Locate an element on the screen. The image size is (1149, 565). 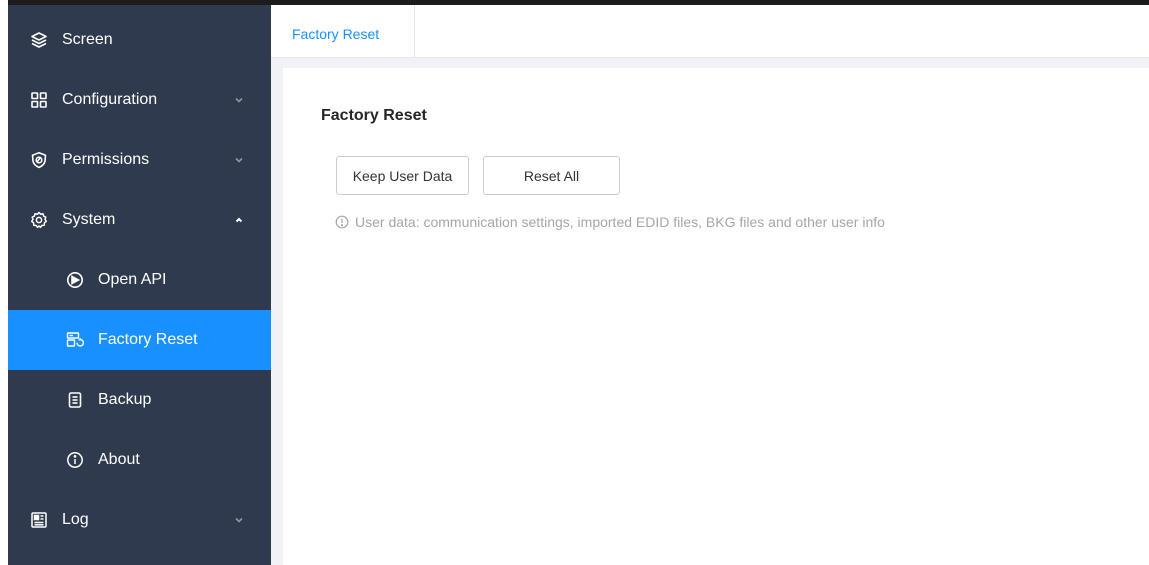
tab-bar: Factory Reset is located at coordinates (710, 31).